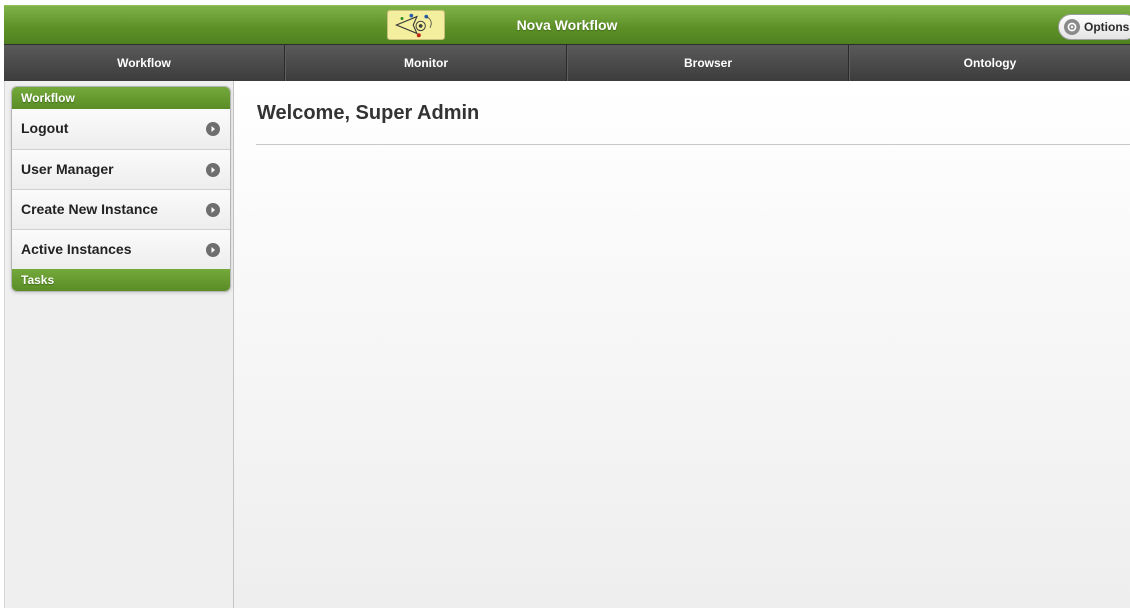 The width and height of the screenshot is (1130, 608). I want to click on sidebar-item-label: User Manager, so click(67, 169).